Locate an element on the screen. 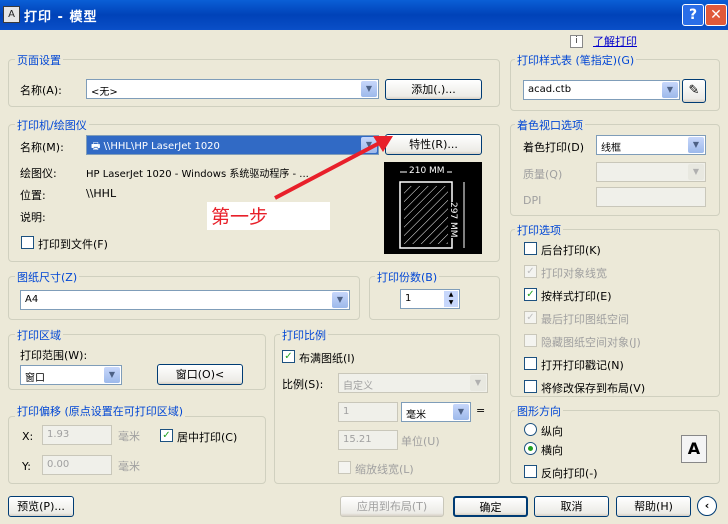 The width and height of the screenshot is (728, 524). spin-up-icon: ▲ is located at coordinates (451, 295).